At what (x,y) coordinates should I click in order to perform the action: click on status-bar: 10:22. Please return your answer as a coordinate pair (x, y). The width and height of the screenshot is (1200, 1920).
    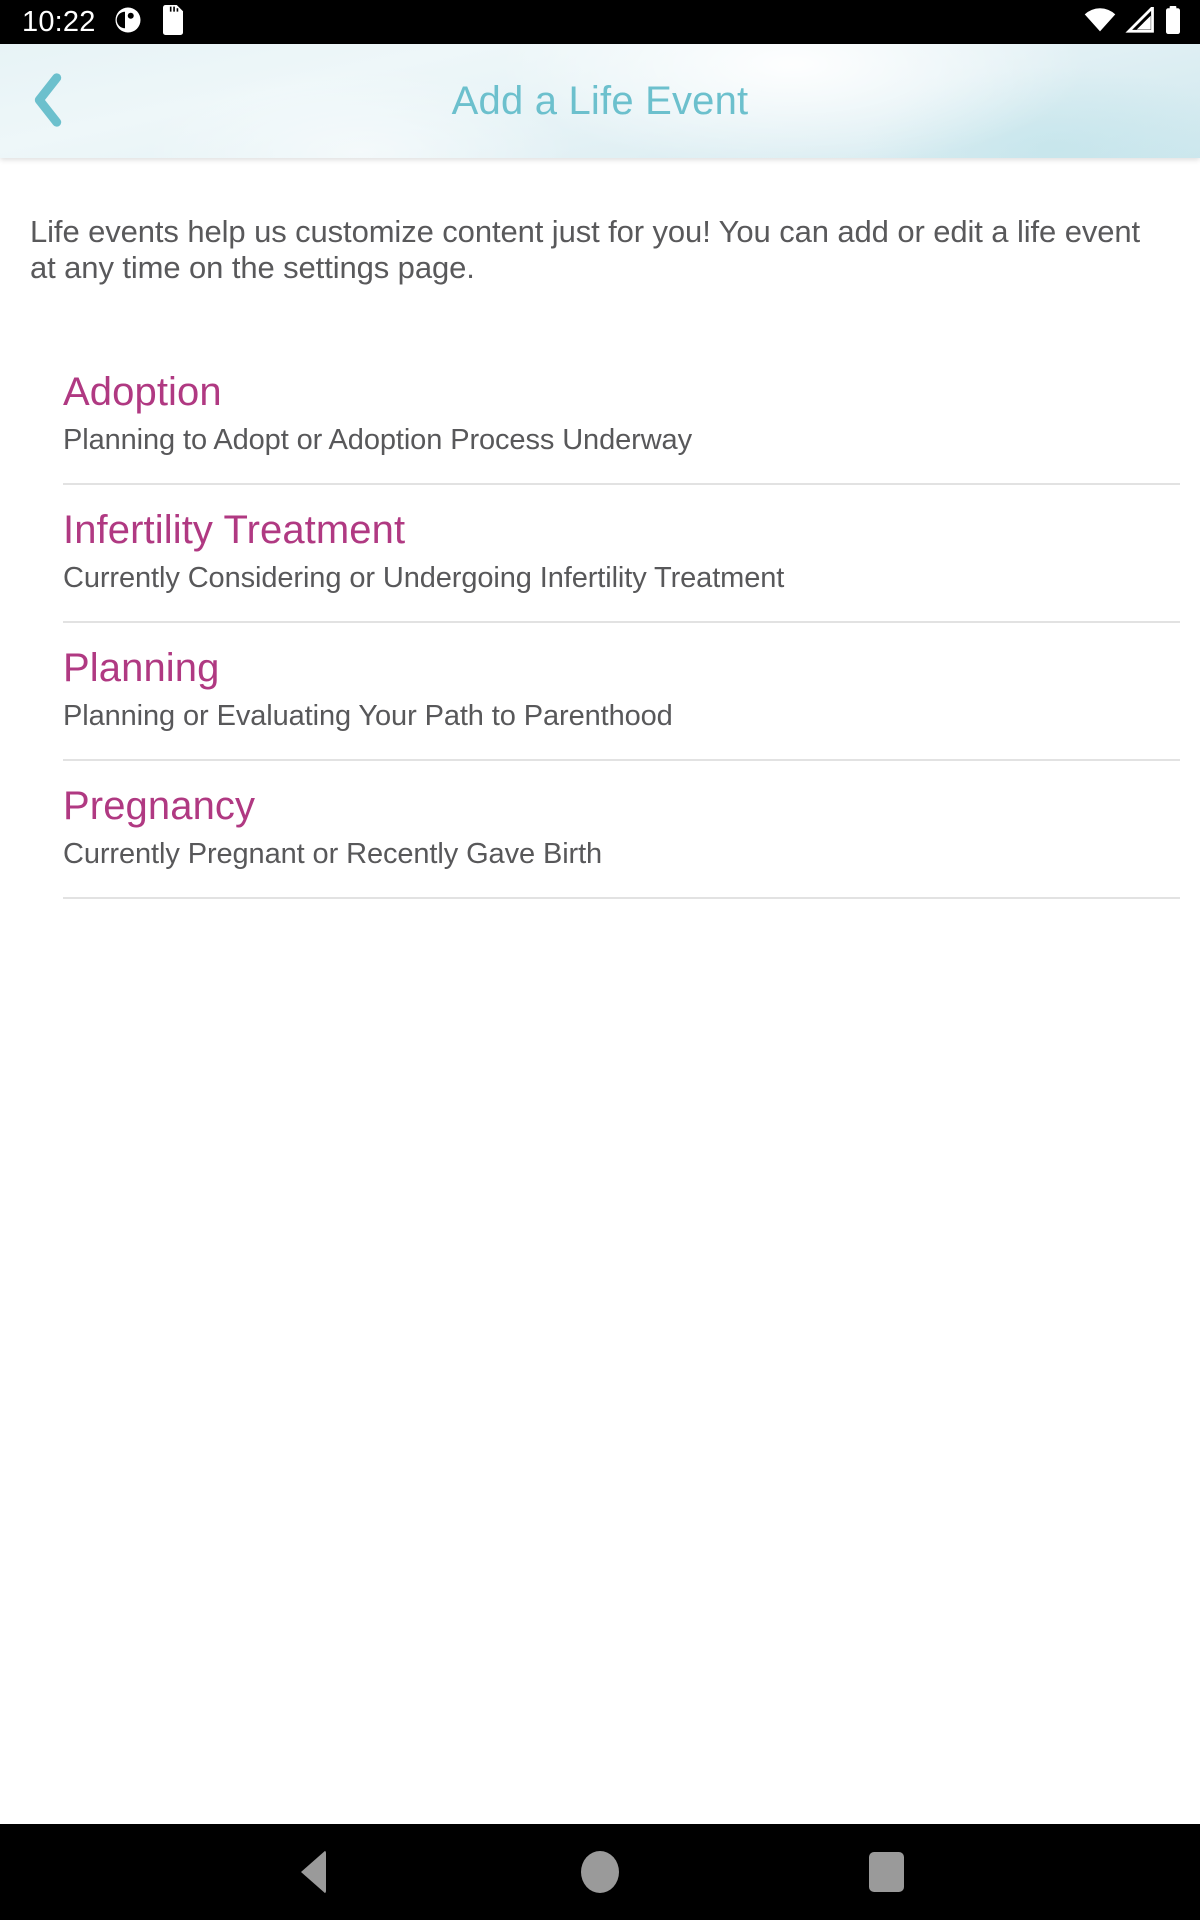
    Looking at the image, I should click on (600, 22).